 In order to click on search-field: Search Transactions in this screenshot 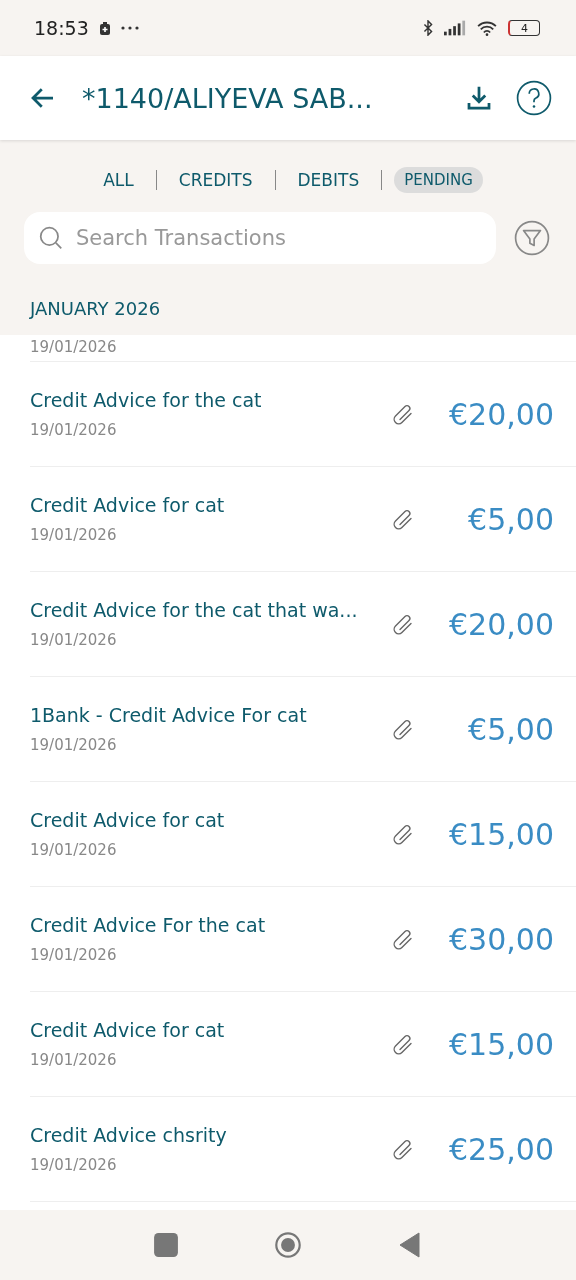, I will do `click(260, 238)`.